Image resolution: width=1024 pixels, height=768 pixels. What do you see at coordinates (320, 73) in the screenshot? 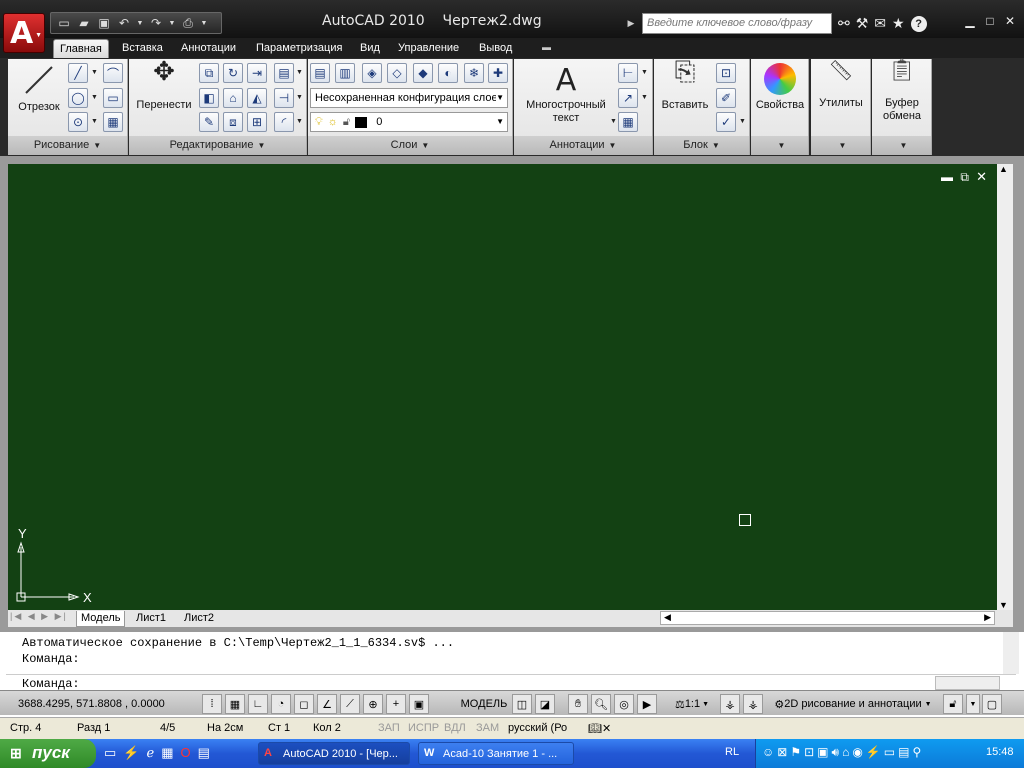
I see `layer-properties-icon: ▤` at bounding box center [320, 73].